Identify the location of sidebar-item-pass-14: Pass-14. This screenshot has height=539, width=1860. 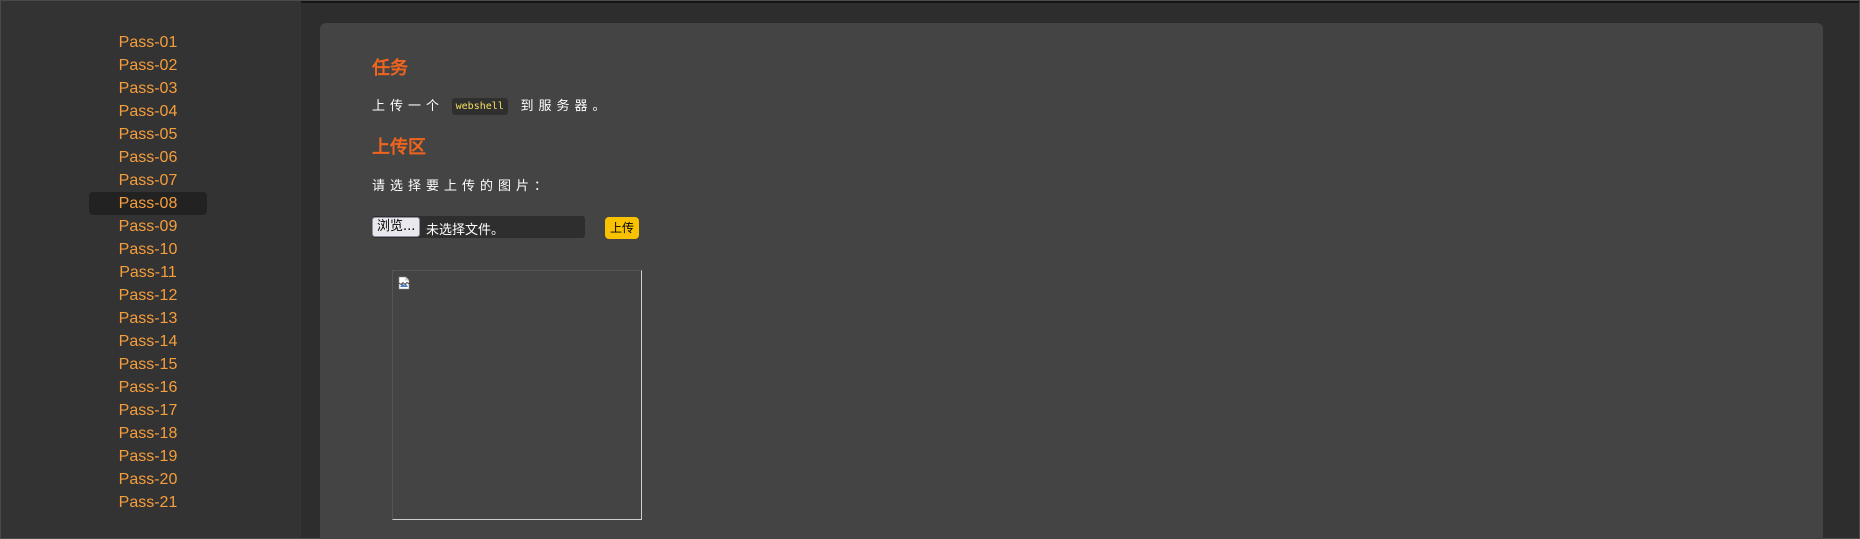
(148, 341).